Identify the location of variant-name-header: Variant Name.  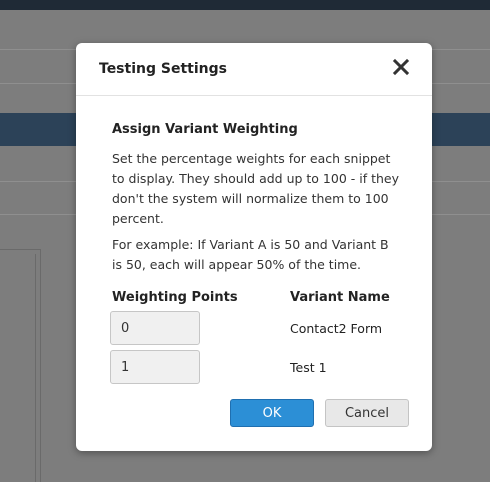
(340, 297).